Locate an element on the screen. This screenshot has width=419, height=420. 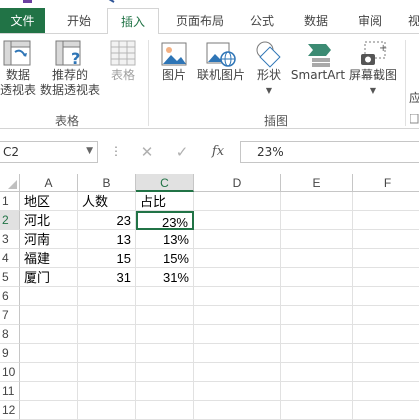
cell-c9 is located at coordinates (165, 353).